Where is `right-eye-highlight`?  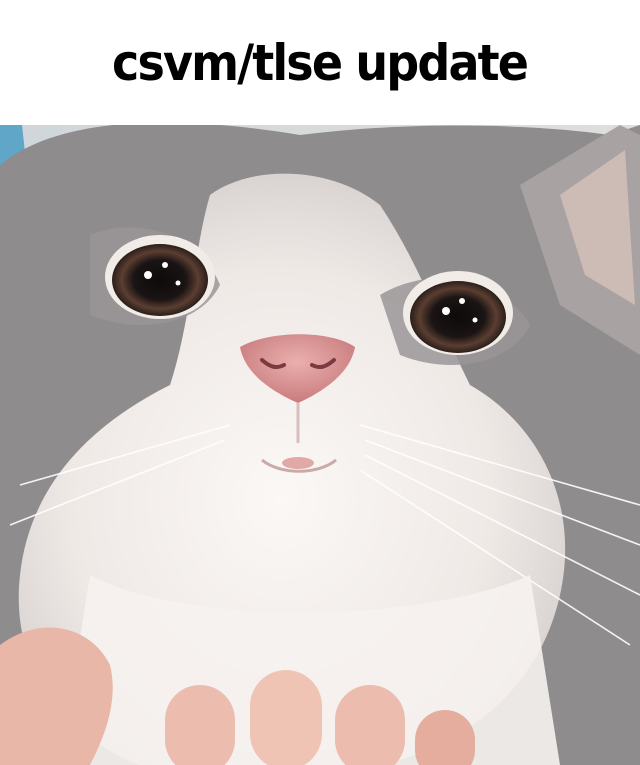
right-eye-highlight is located at coordinates (446, 311).